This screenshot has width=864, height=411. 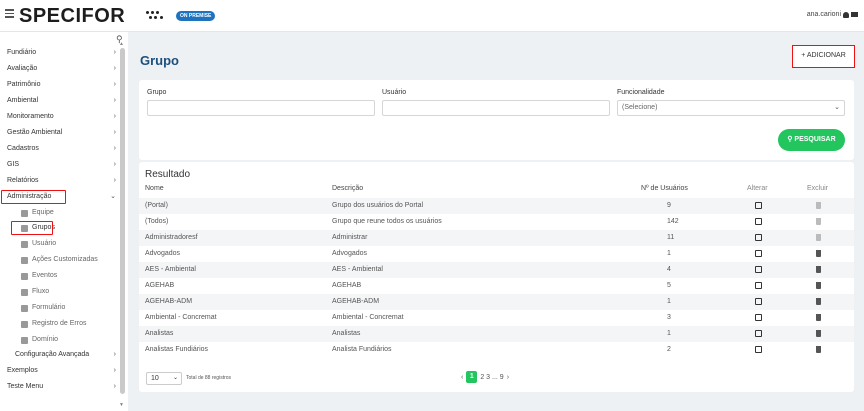 I want to click on scroll-up-icon: ▲, so click(x=121, y=44).